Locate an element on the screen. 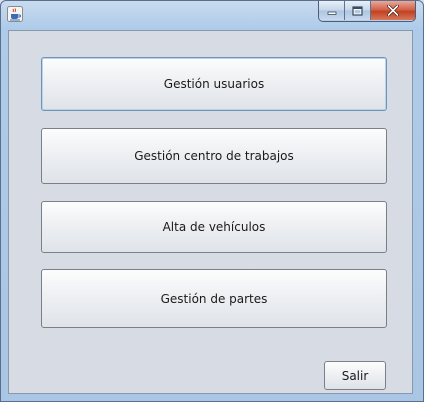  reports-management-label: Gestión de partes is located at coordinates (214, 298).